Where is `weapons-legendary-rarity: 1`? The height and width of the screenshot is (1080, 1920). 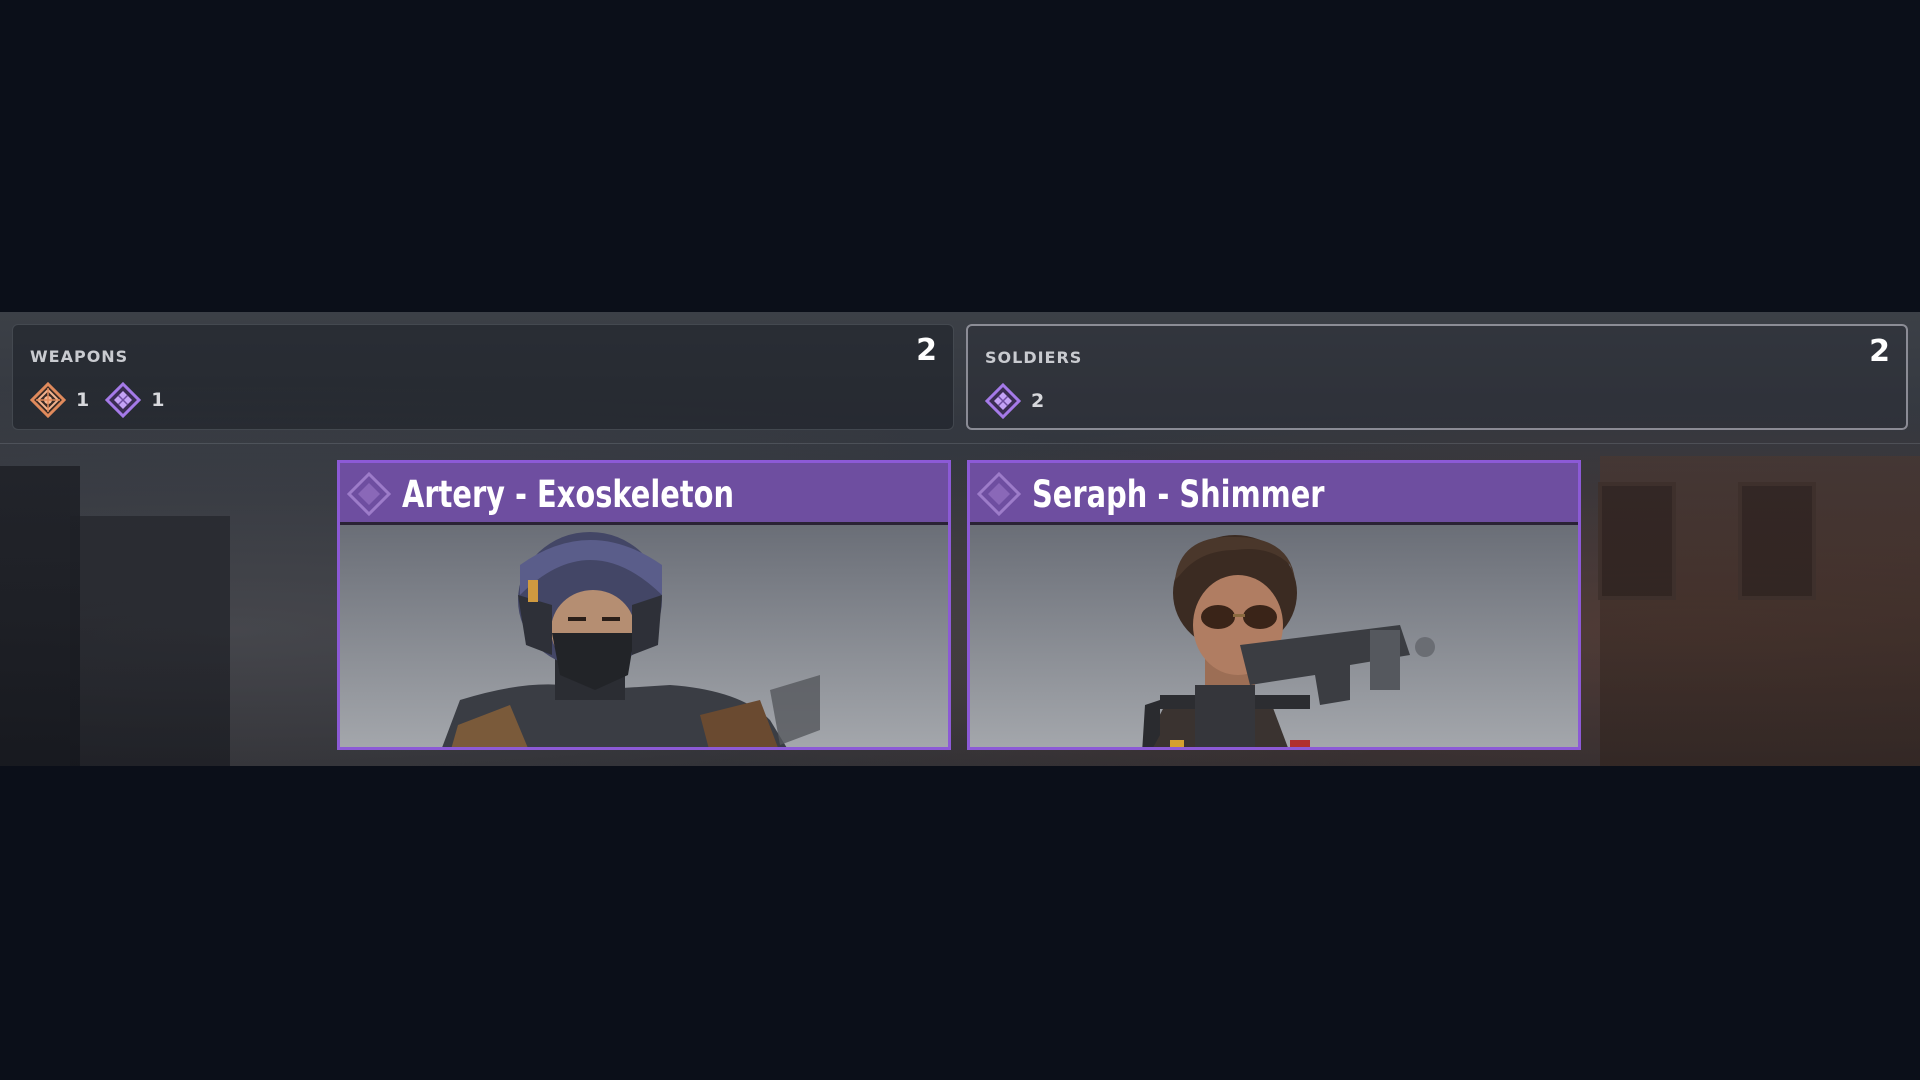
weapons-legendary-rarity: 1 is located at coordinates (59, 400).